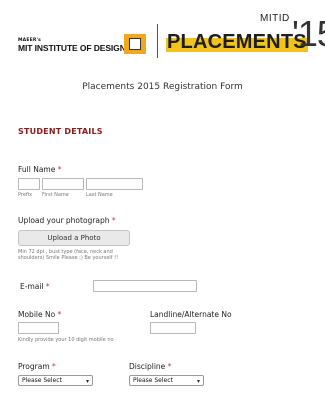 This screenshot has width=325, height=400. Describe the element at coordinates (162, 87) in the screenshot. I see `form-title: Placements 2015 Registration Form` at that location.